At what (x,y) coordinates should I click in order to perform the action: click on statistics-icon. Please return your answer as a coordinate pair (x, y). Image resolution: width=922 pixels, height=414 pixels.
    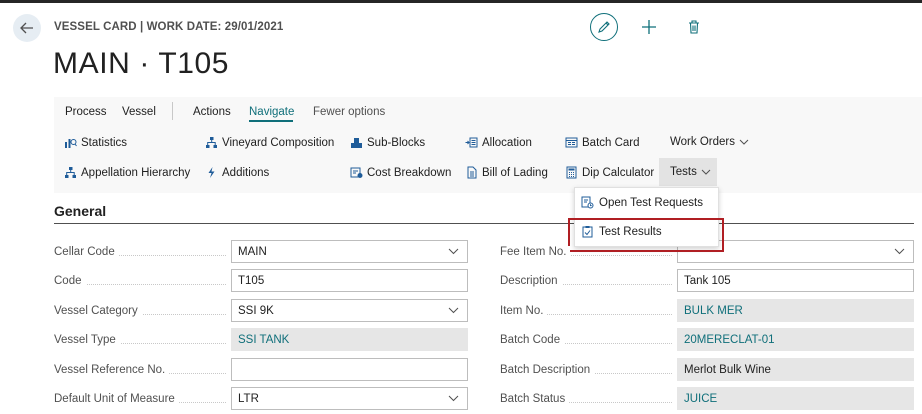
    Looking at the image, I should click on (71, 143).